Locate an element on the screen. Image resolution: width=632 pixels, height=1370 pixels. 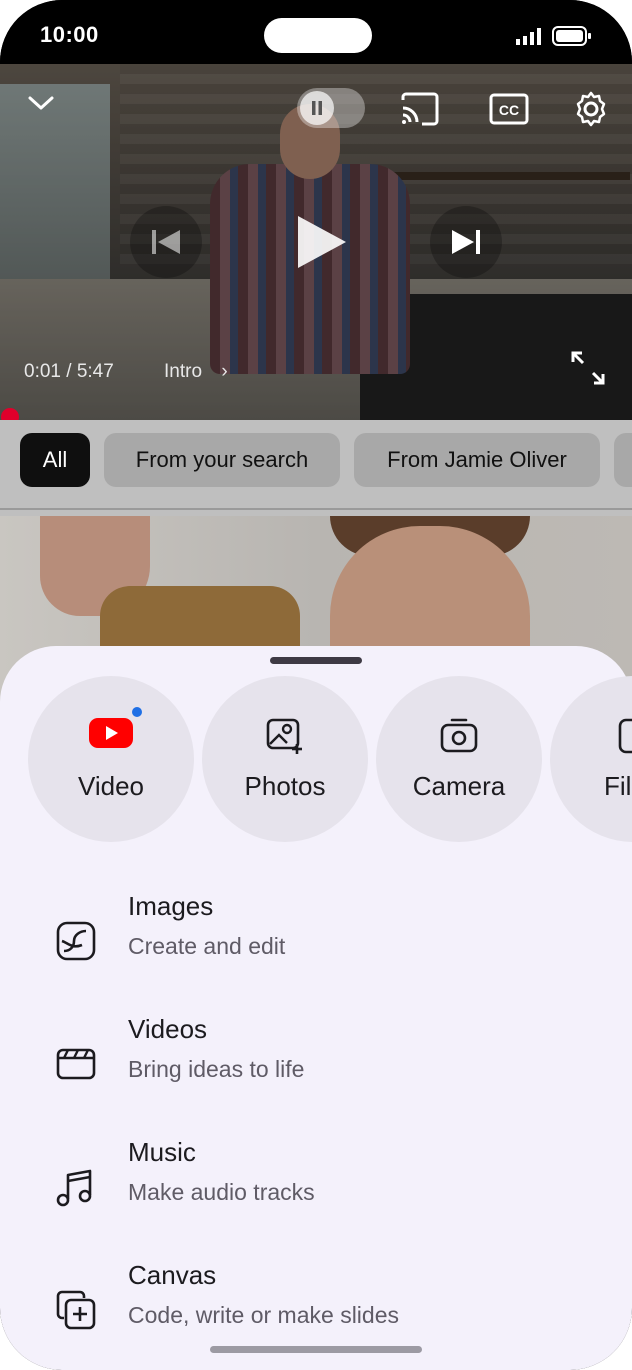
video-timecode: 0:01 / 5:47 is located at coordinates (69, 371).